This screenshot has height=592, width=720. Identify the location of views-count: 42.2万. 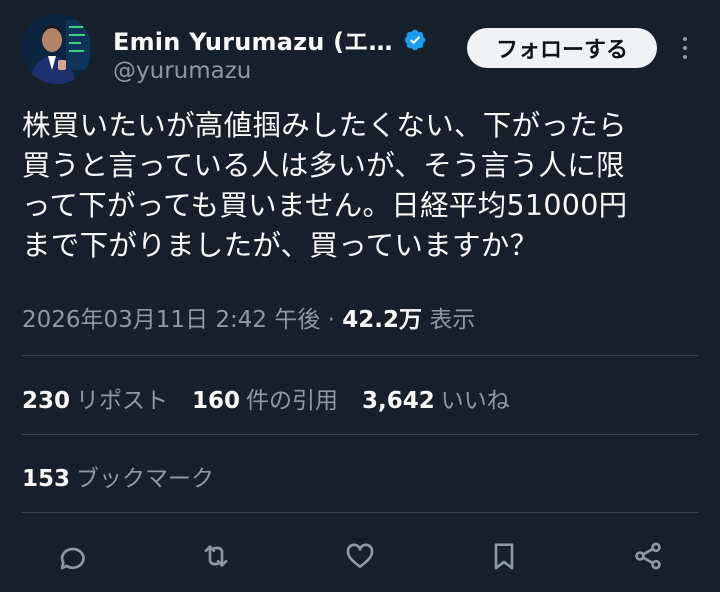
(382, 320).